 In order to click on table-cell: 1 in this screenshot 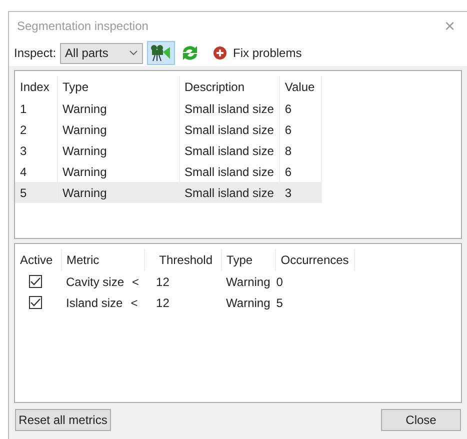, I will do `click(36, 108)`.